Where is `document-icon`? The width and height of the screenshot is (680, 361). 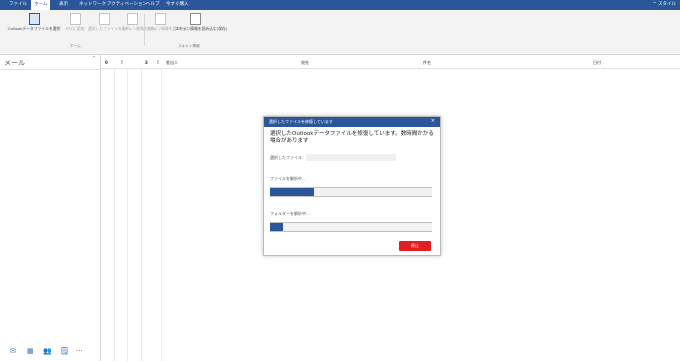 document-icon is located at coordinates (104, 18).